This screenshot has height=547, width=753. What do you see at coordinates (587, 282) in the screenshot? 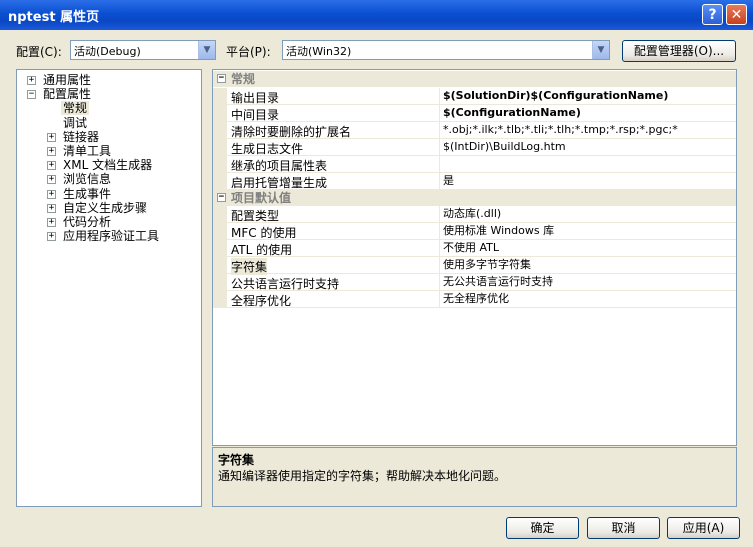
I see `property-value: 无公共语言运行时支持` at bounding box center [587, 282].